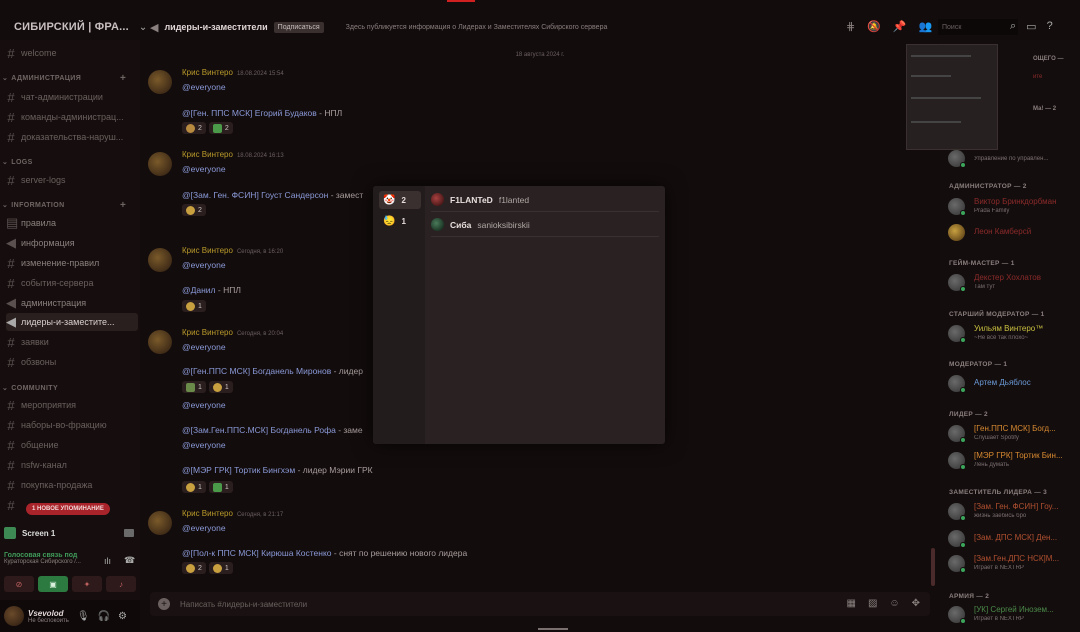 The width and height of the screenshot is (1080, 632). I want to click on reaction-filter-clown: 🤡 2, so click(400, 200).